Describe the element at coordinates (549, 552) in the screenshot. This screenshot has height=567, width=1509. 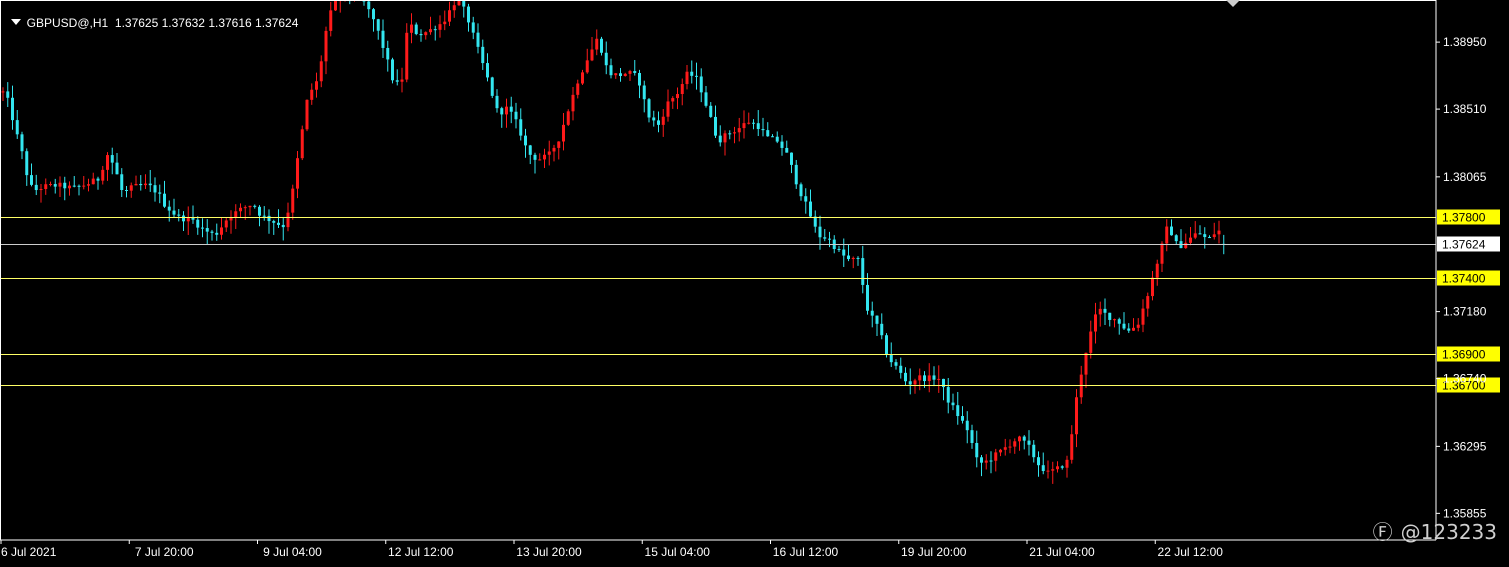
I see `x-tick-label: 13 Jul 20:00` at that location.